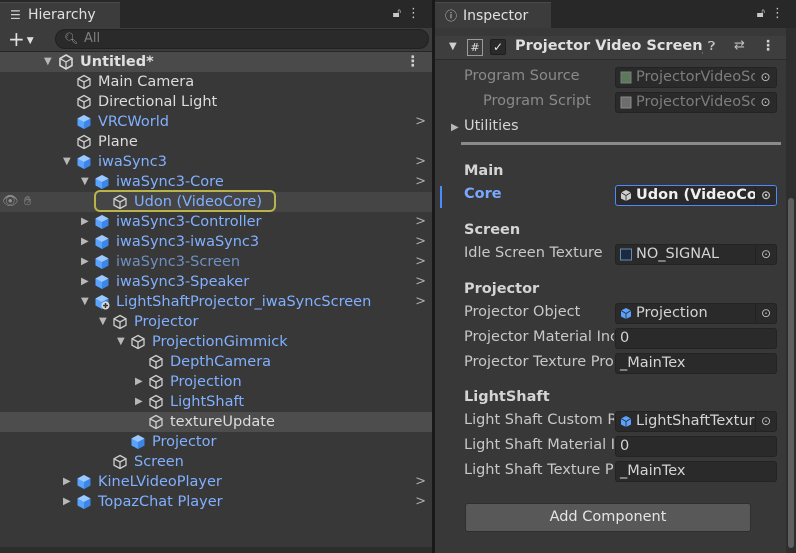 The image size is (796, 553). Describe the element at coordinates (216, 262) in the screenshot. I see `hierarchy-row: ▶ iwaSync3-Screen >` at that location.